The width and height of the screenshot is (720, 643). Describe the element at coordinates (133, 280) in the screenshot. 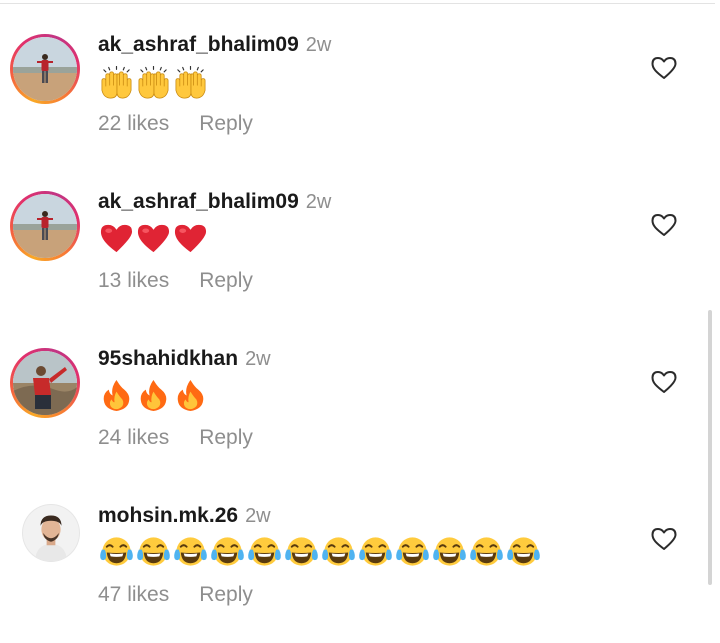

I see `likes-count: 13 likes` at that location.